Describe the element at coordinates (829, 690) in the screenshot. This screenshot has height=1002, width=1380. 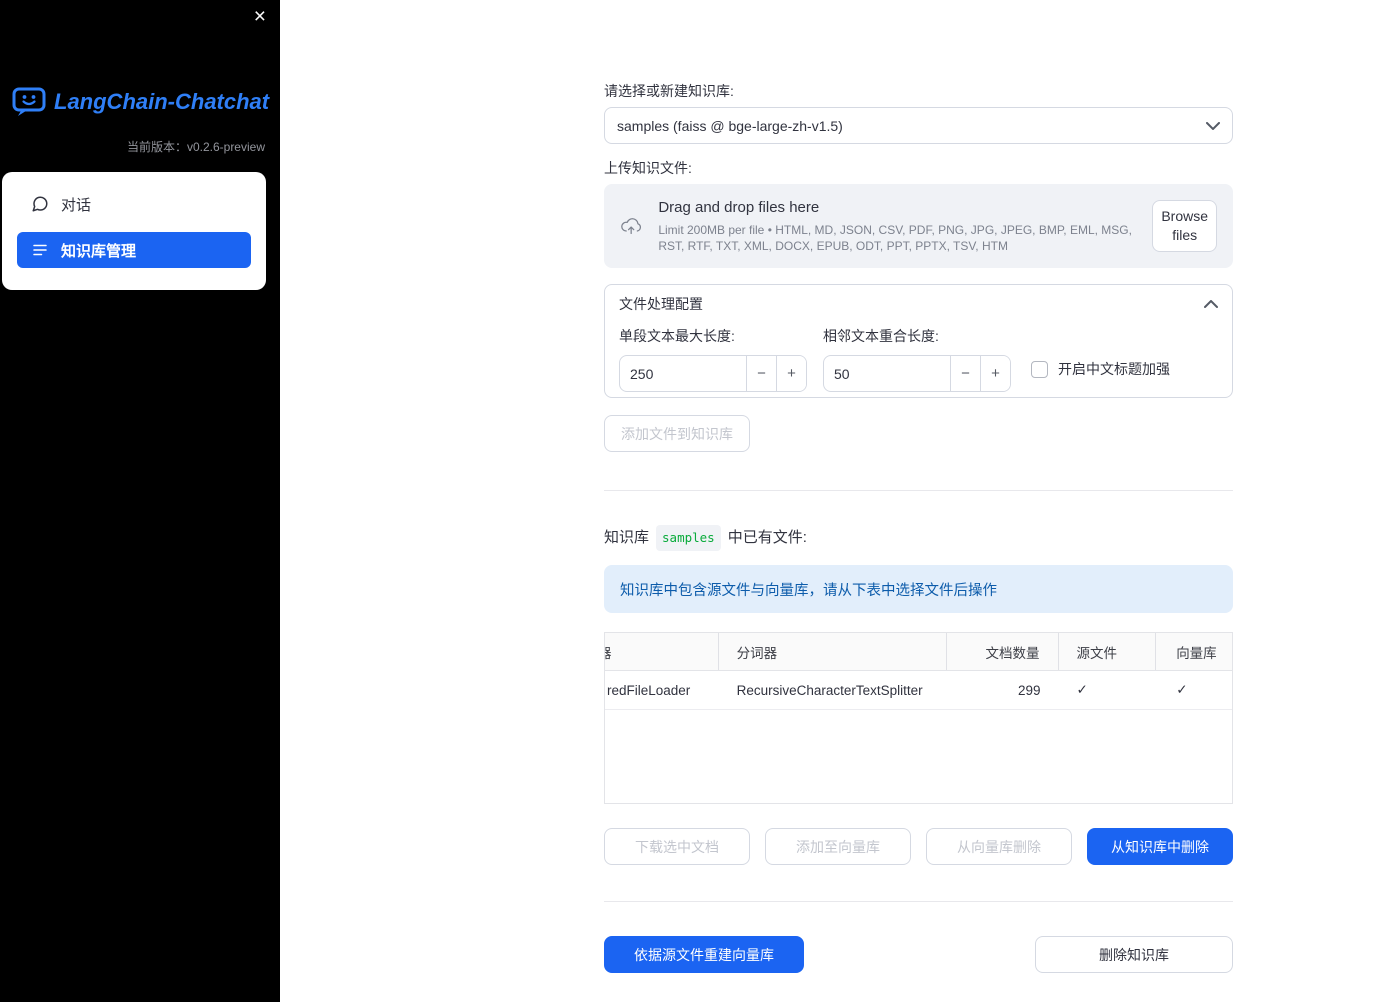
I see `cell-value: RecursiveCharacterTextSplitter` at that location.